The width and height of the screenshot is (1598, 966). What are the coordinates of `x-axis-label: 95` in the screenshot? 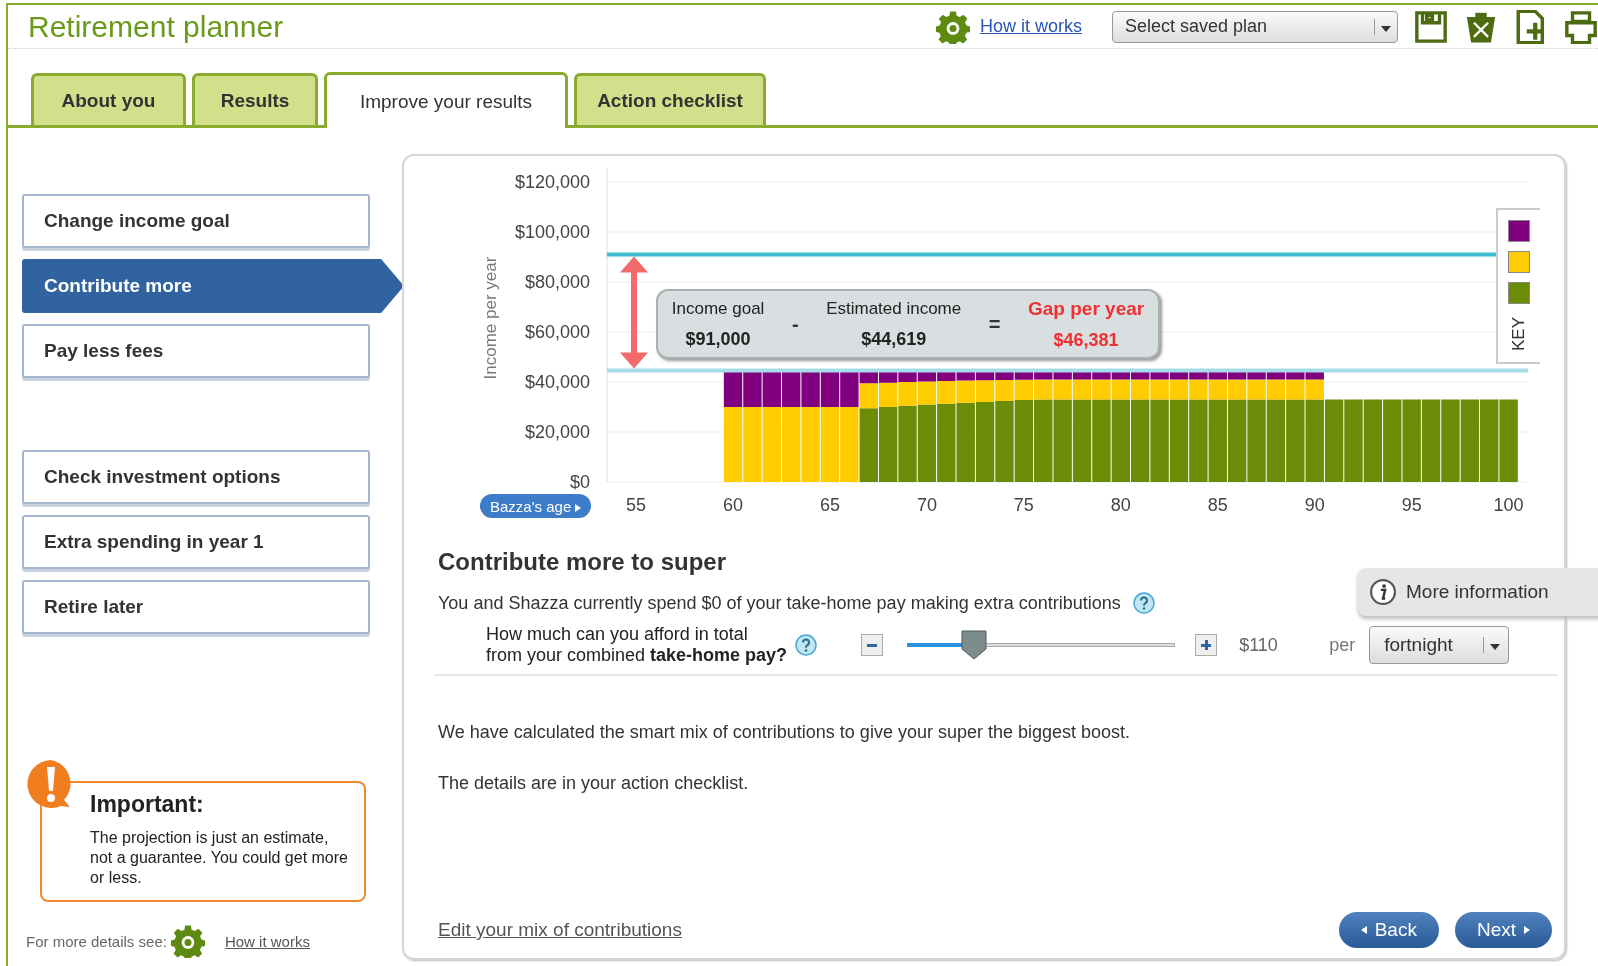 It's located at (1411, 505).